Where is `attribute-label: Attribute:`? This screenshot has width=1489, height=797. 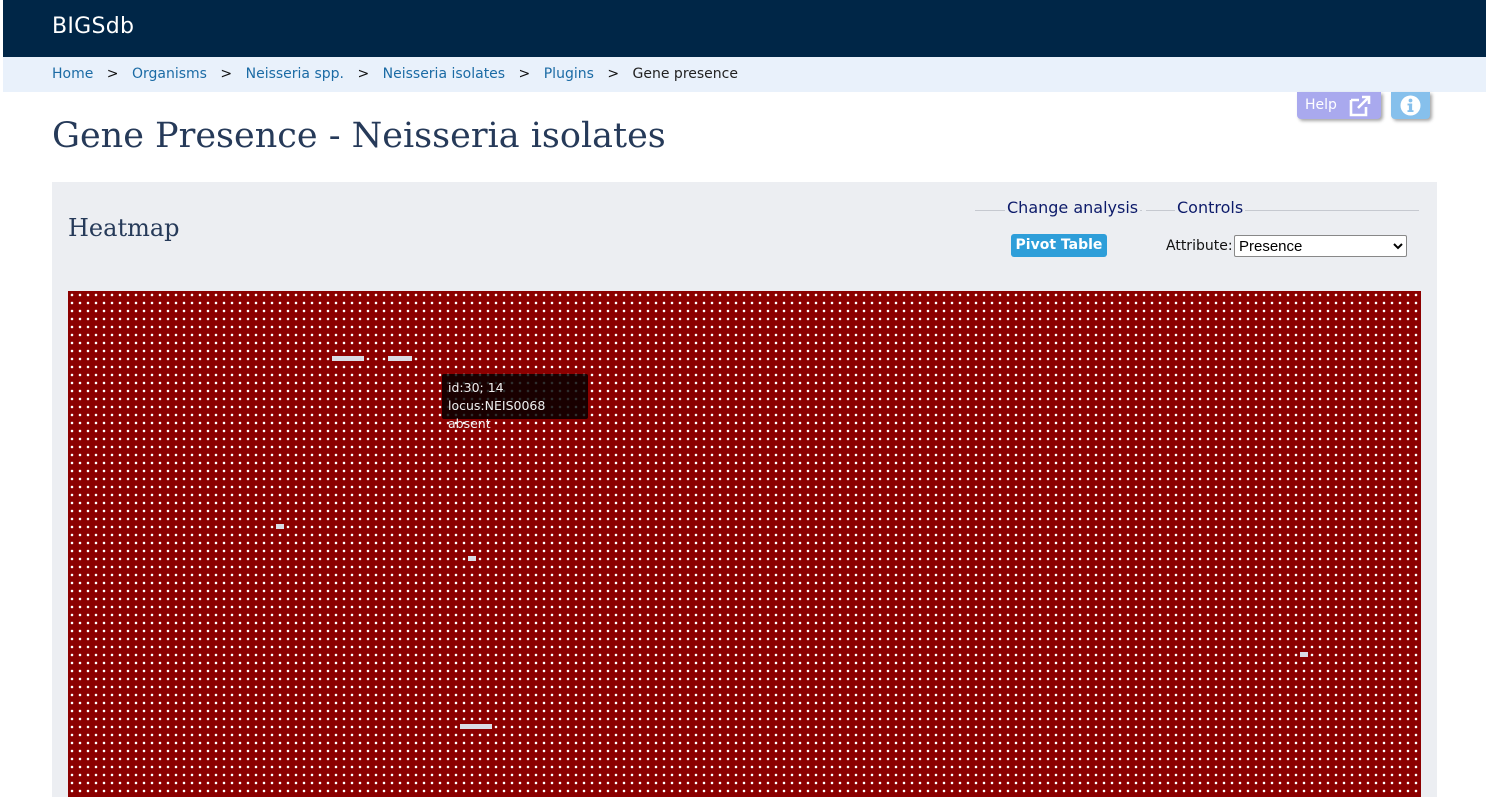 attribute-label: Attribute: is located at coordinates (1199, 246).